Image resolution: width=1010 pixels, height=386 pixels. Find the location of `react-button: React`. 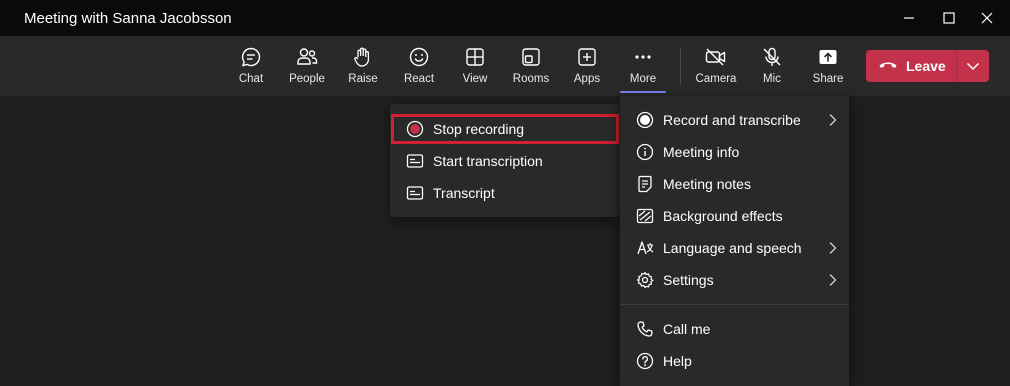

react-button: React is located at coordinates (419, 66).